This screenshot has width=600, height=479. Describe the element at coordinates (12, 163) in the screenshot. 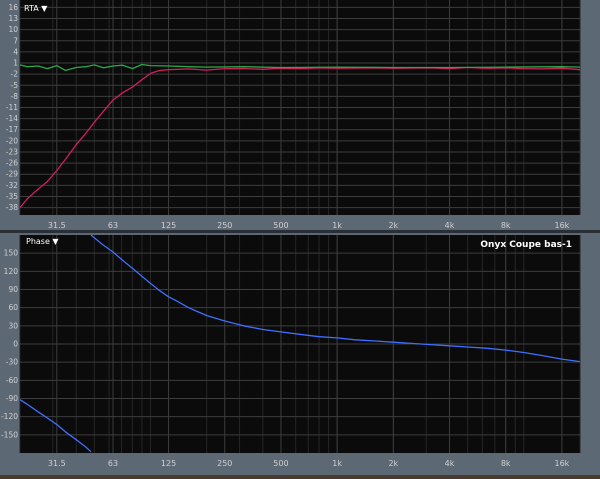

I see `y-tick-label: -26` at that location.